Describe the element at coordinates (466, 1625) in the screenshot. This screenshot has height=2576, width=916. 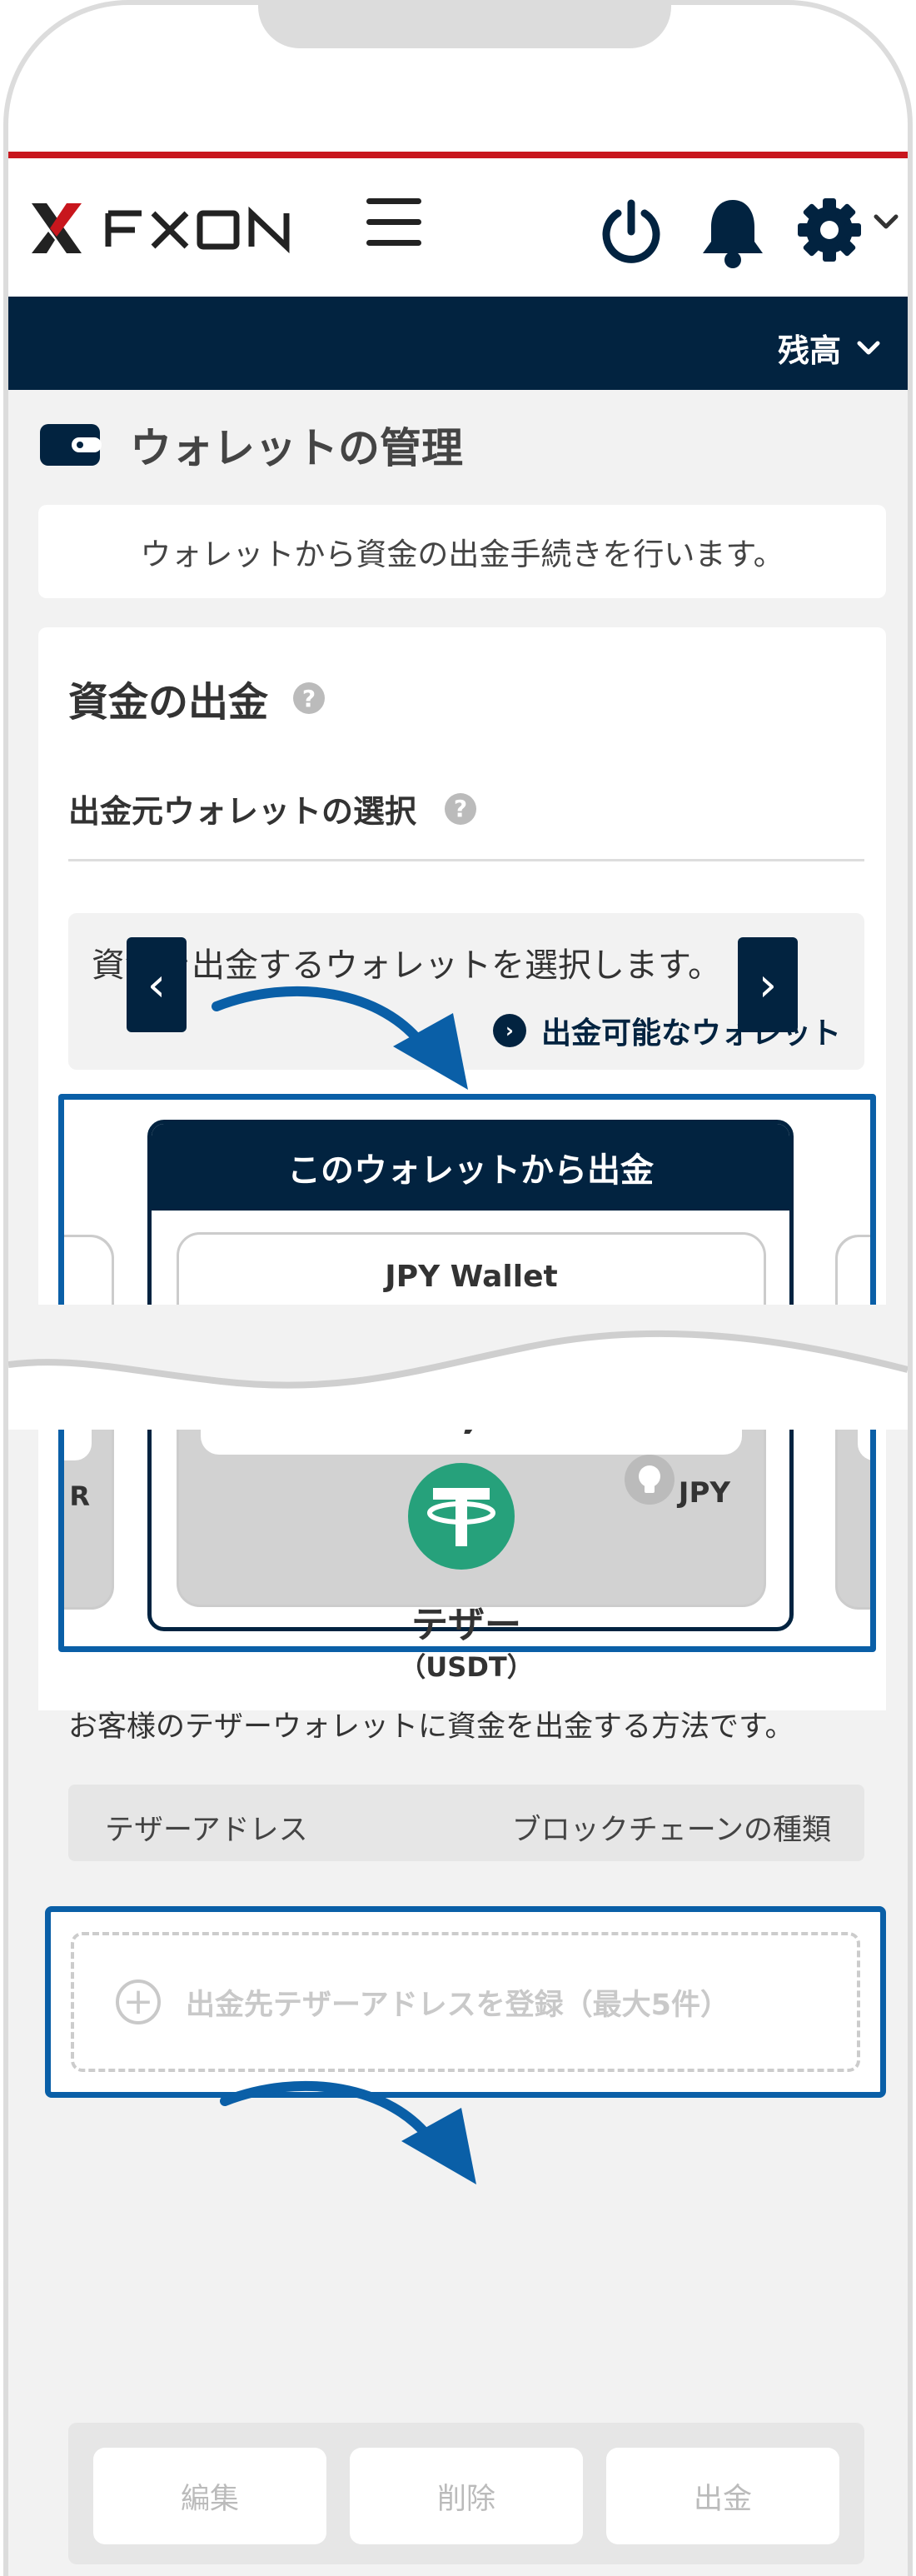
I see `tether-name: テザー` at that location.